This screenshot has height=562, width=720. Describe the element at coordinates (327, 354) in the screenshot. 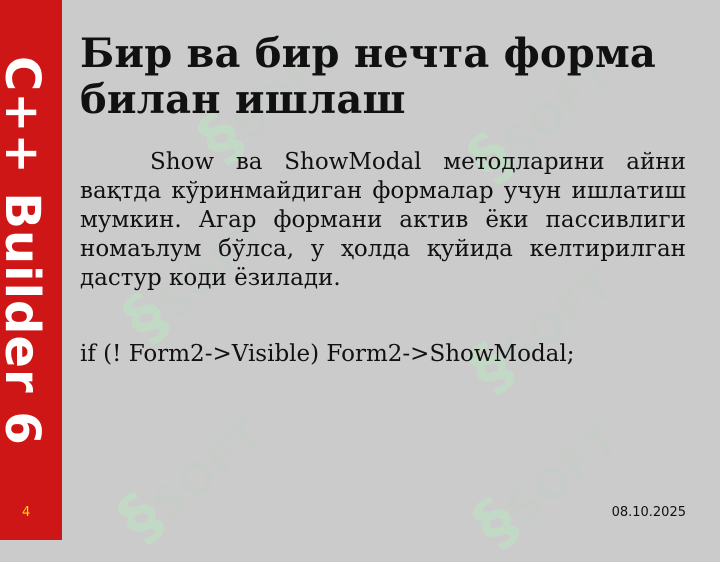

I see `code-line: if (! Form2->Visible) Form2->ShowModal;` at that location.